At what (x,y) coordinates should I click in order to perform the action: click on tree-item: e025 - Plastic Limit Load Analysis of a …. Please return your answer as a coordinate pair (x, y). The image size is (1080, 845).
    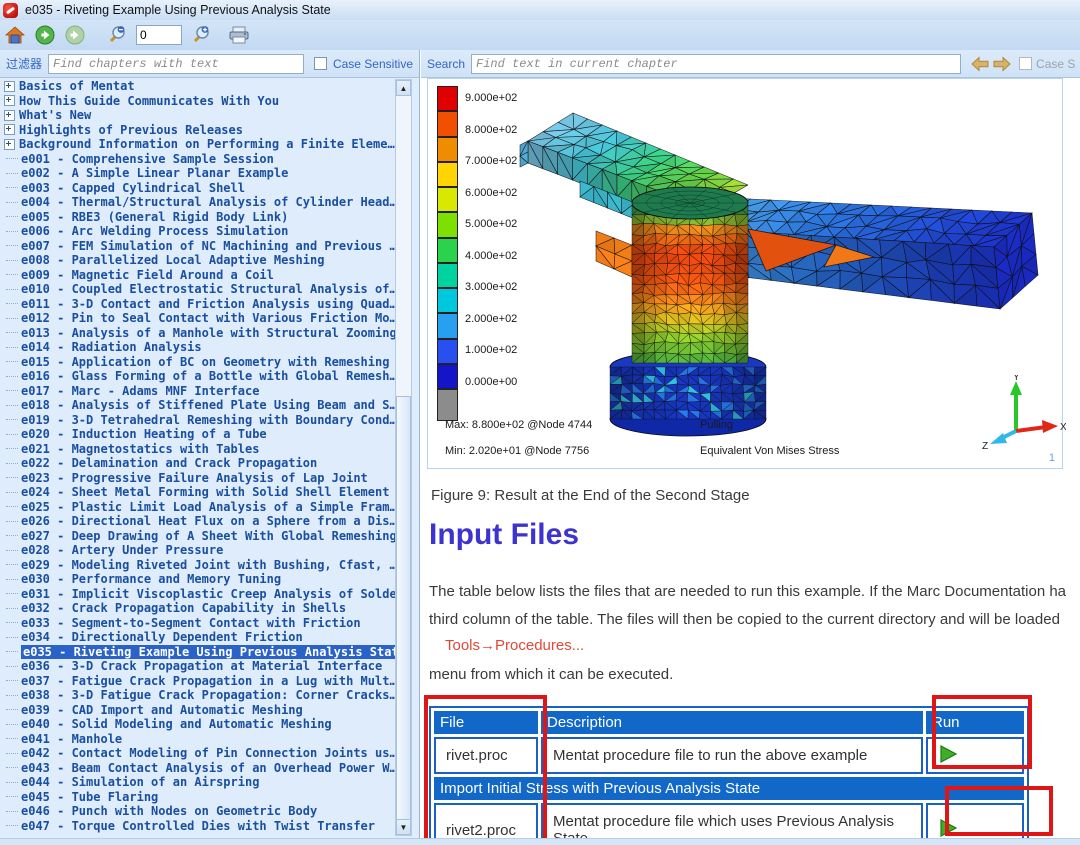
    Looking at the image, I should click on (200, 507).